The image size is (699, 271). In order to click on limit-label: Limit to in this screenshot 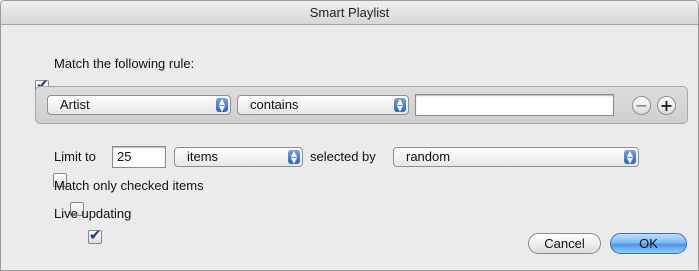, I will do `click(75, 156)`.